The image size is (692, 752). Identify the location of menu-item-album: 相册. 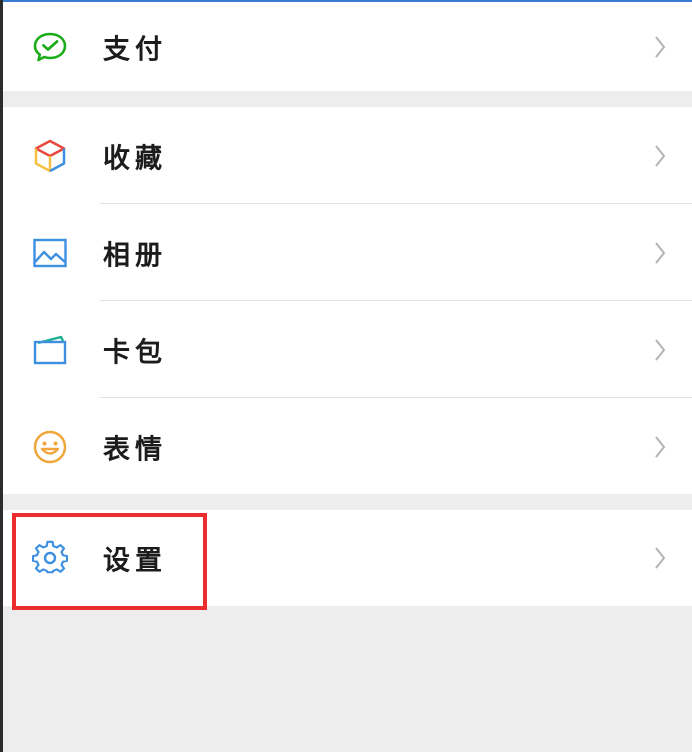
(347, 252).